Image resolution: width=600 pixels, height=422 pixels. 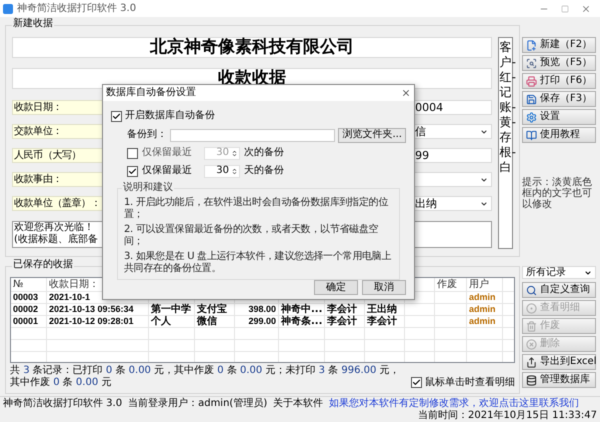 I want to click on note-text: 2. 可以设置保留最近备份的次数，或者天数，以节省磁盘空间；, so click(x=252, y=236).